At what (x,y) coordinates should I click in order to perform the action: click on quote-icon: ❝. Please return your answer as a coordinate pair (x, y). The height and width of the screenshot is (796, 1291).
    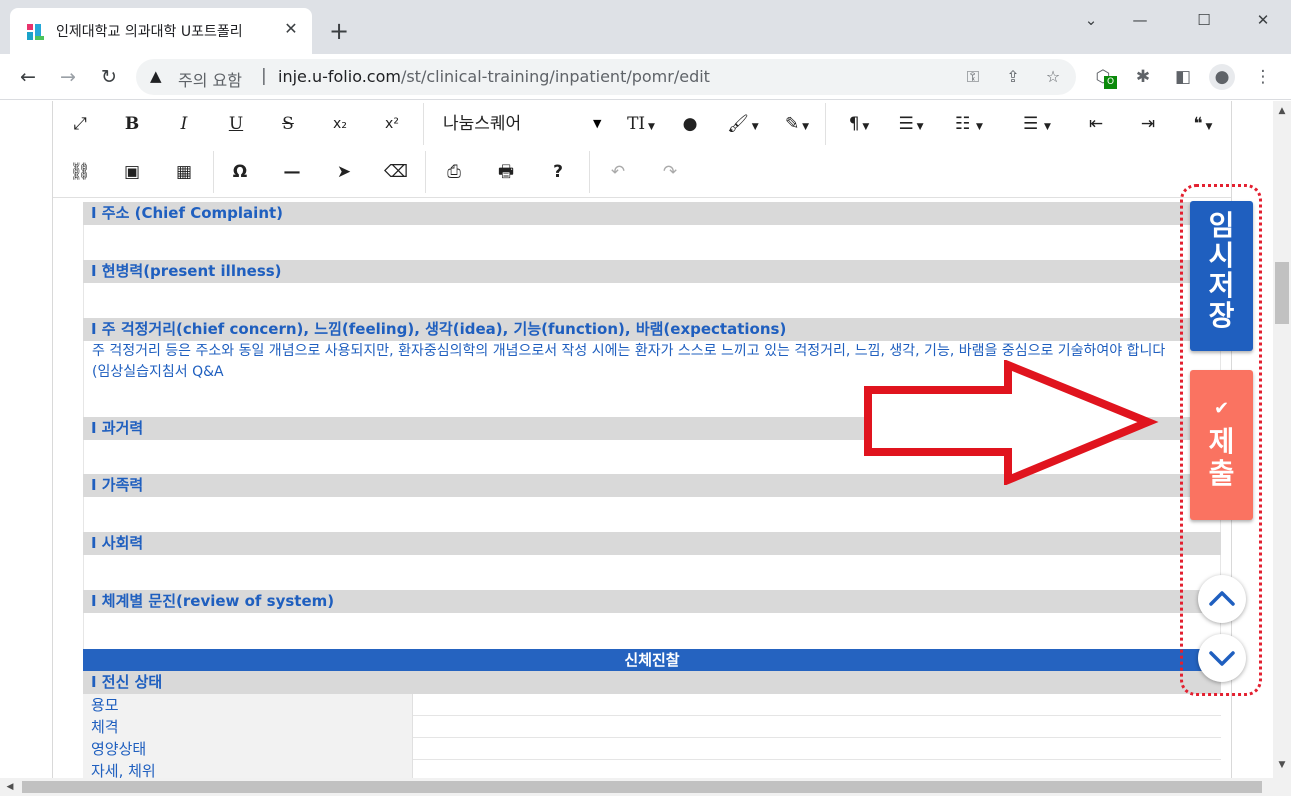
    Looking at the image, I should click on (1198, 124).